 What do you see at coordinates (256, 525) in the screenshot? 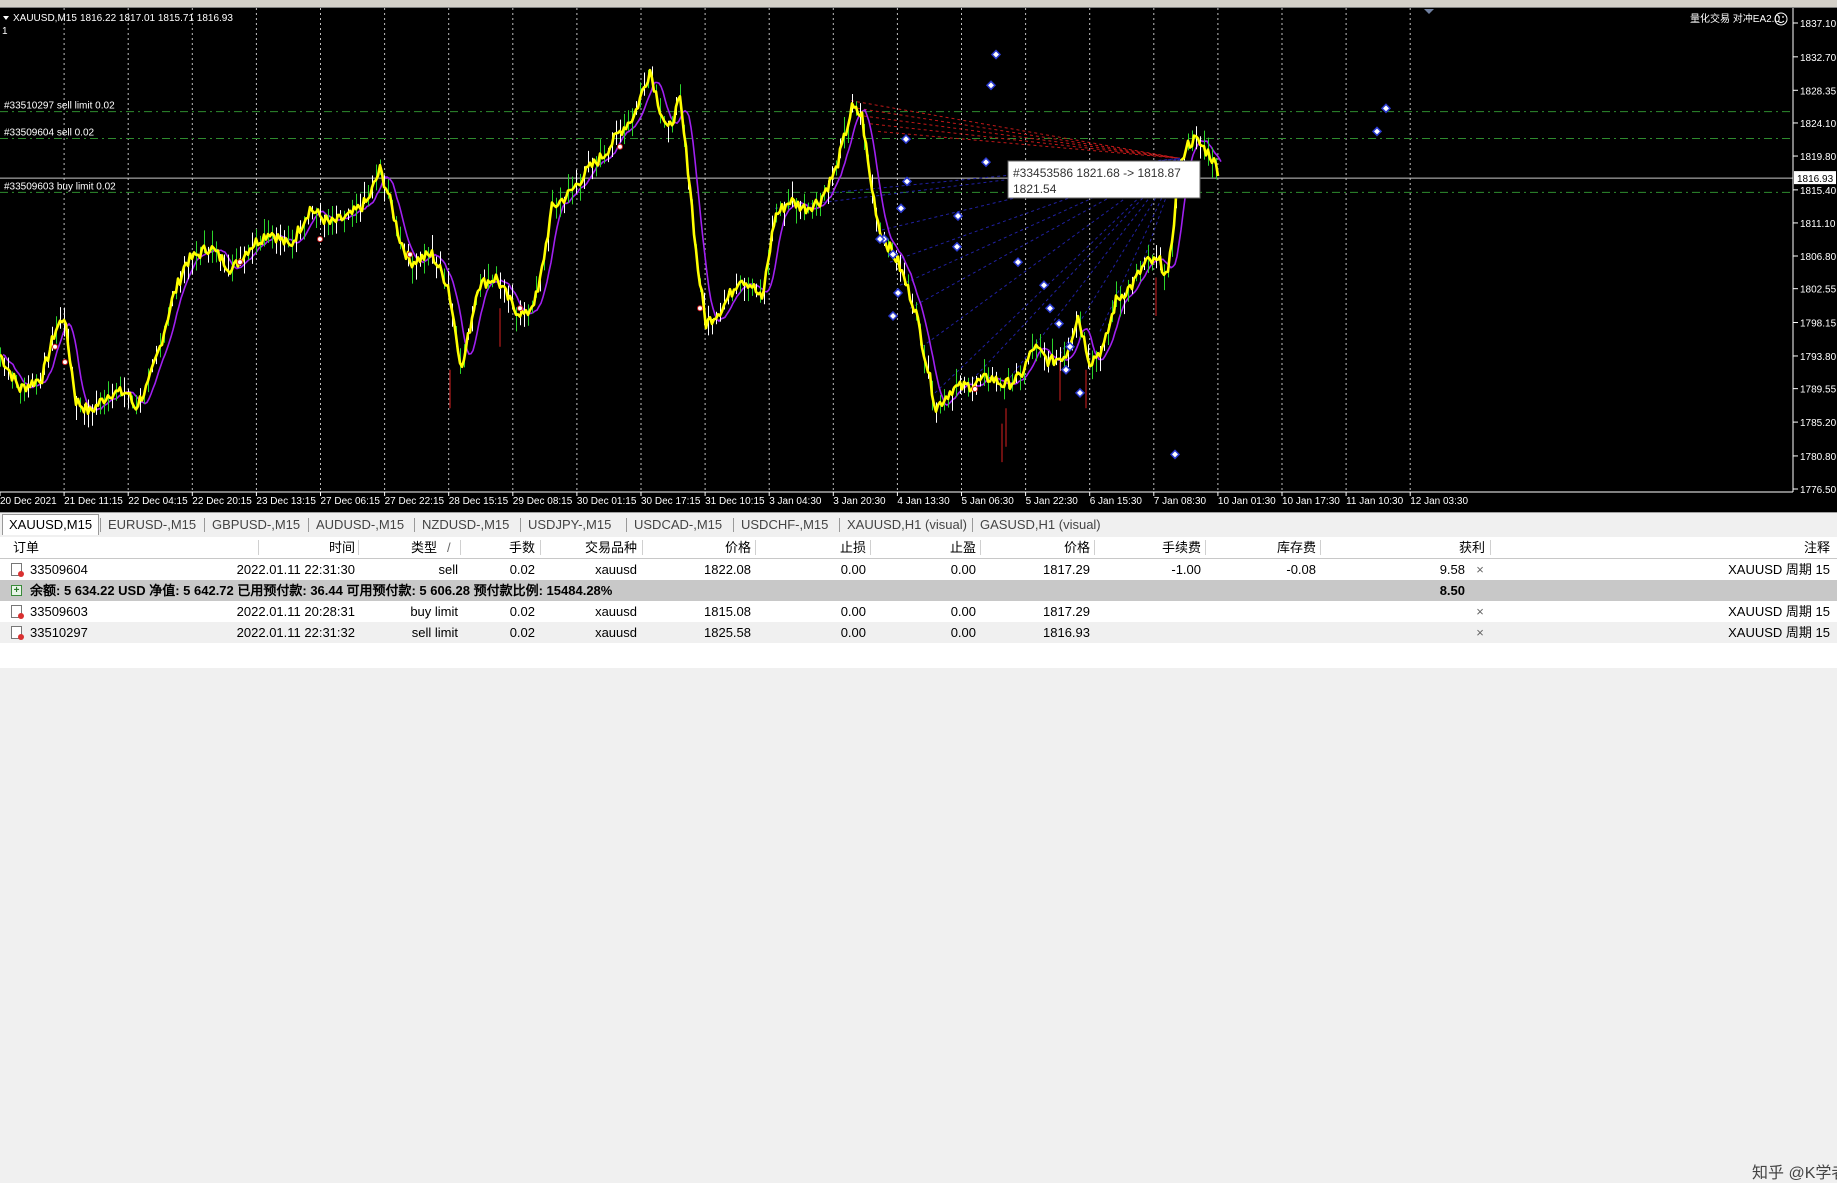
I see `chart-tab: GBPUSD-,M15` at bounding box center [256, 525].